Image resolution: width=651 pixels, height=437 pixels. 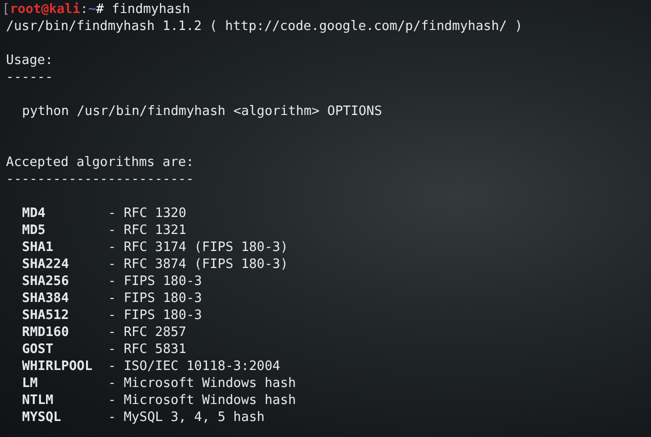 I want to click on algorithm-description: RFC 3174 (FIPS 180-3), so click(x=206, y=247).